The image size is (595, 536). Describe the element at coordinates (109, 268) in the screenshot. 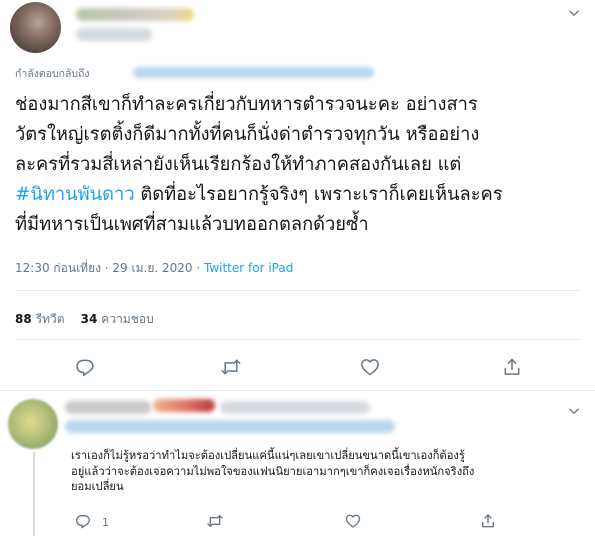

I see `timestamp: 12:30 ก่อนเที่ยง · 29 เม.ย. 2020 ·` at that location.